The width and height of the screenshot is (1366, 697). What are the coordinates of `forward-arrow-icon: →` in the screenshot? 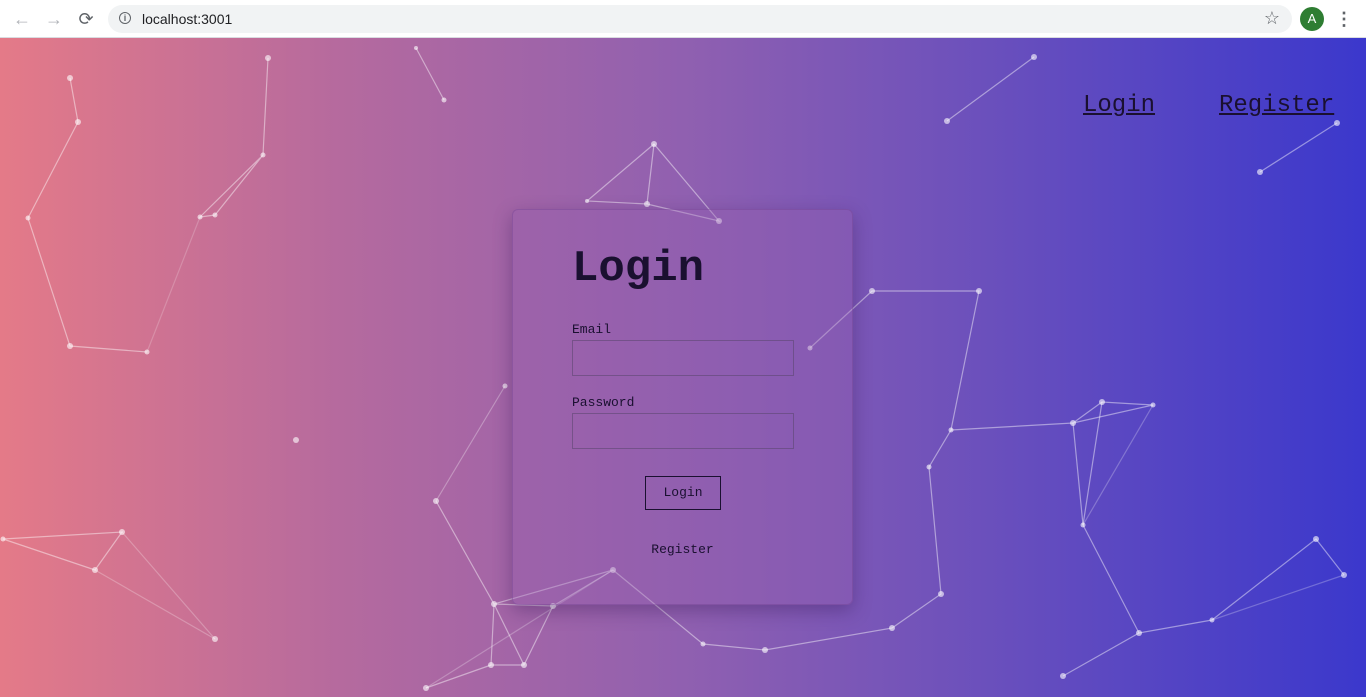 It's located at (54, 19).